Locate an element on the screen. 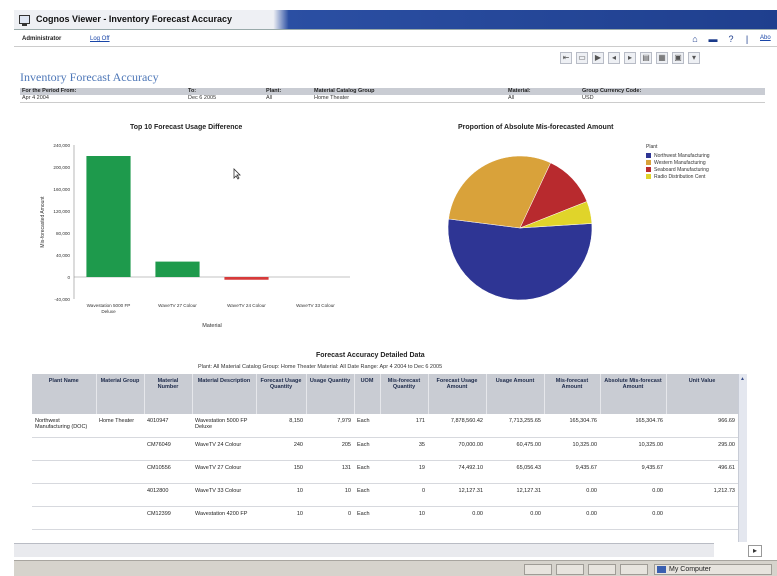 This screenshot has width=777, height=576. table-cell: WaveTV 27 Colour is located at coordinates (224, 472).